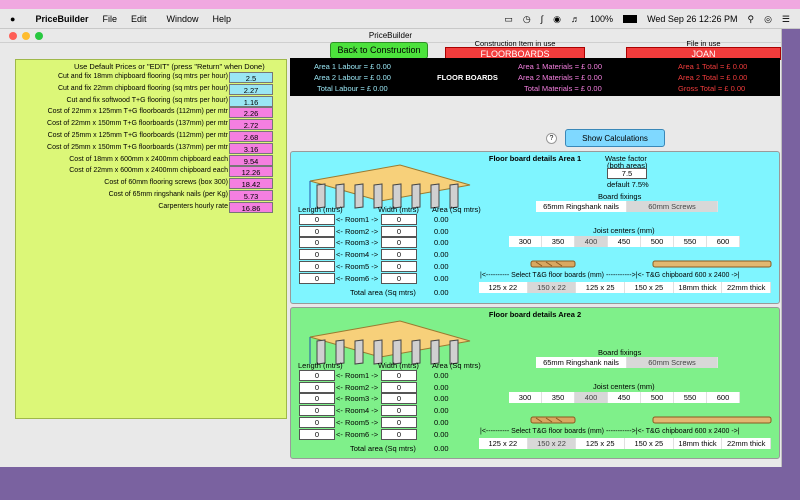 The width and height of the screenshot is (800, 500). What do you see at coordinates (399, 255) in the screenshot?
I see `area1-room4-width: 0` at bounding box center [399, 255].